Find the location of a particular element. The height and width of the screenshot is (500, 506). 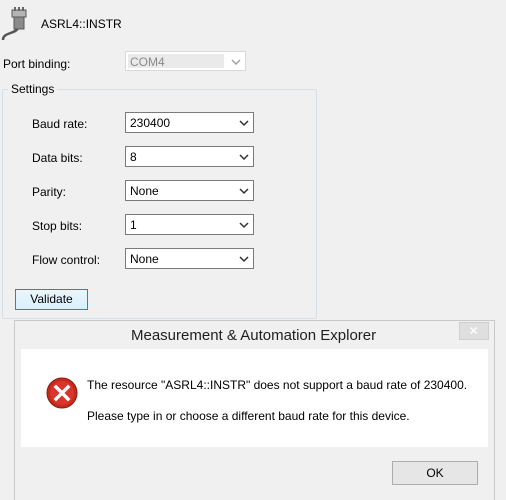

stop-bits-select: 1 is located at coordinates (189, 224).